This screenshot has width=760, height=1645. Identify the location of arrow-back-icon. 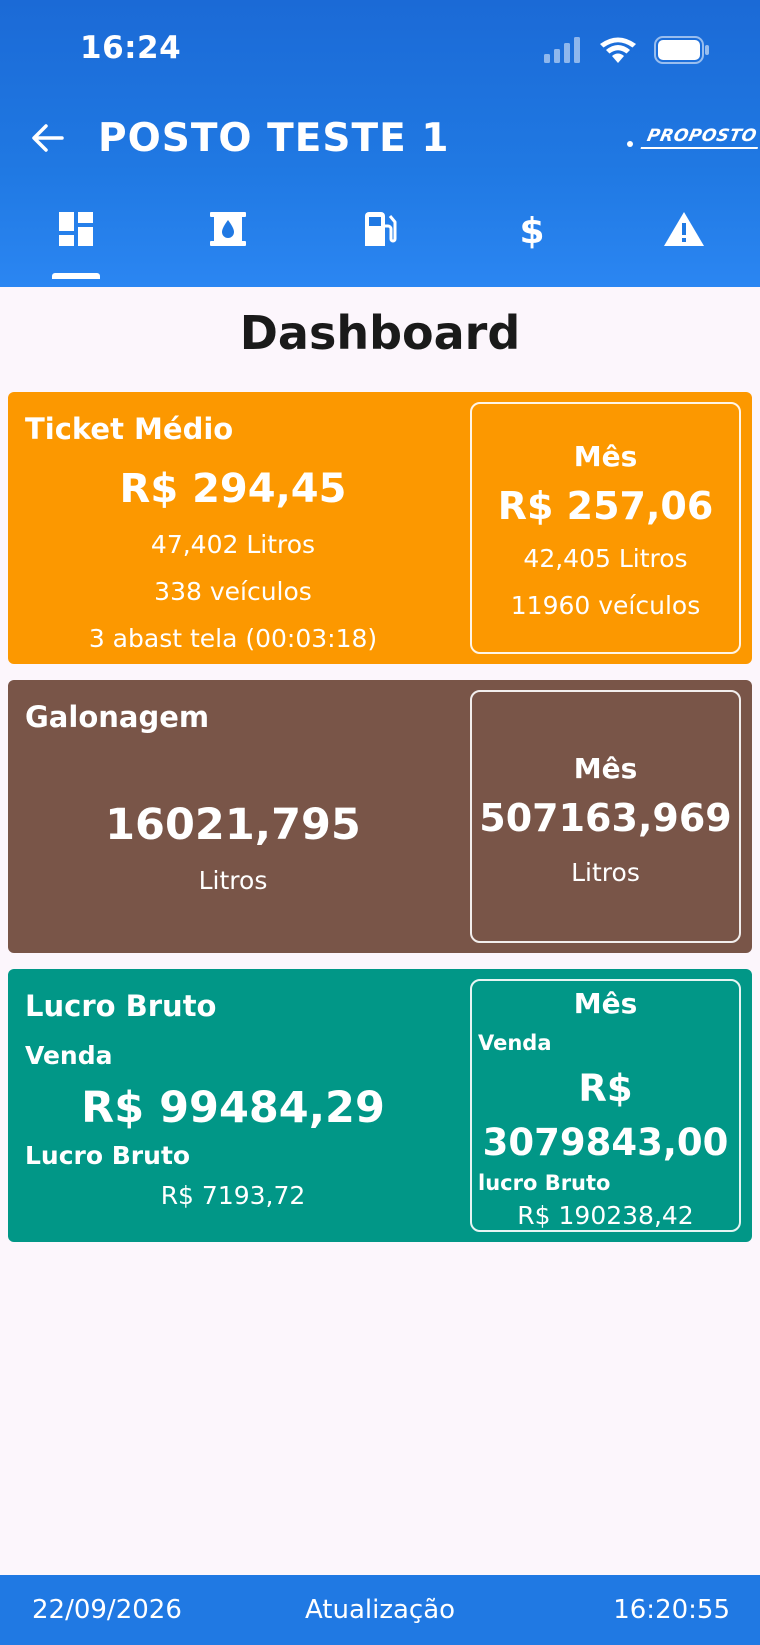
(48, 138).